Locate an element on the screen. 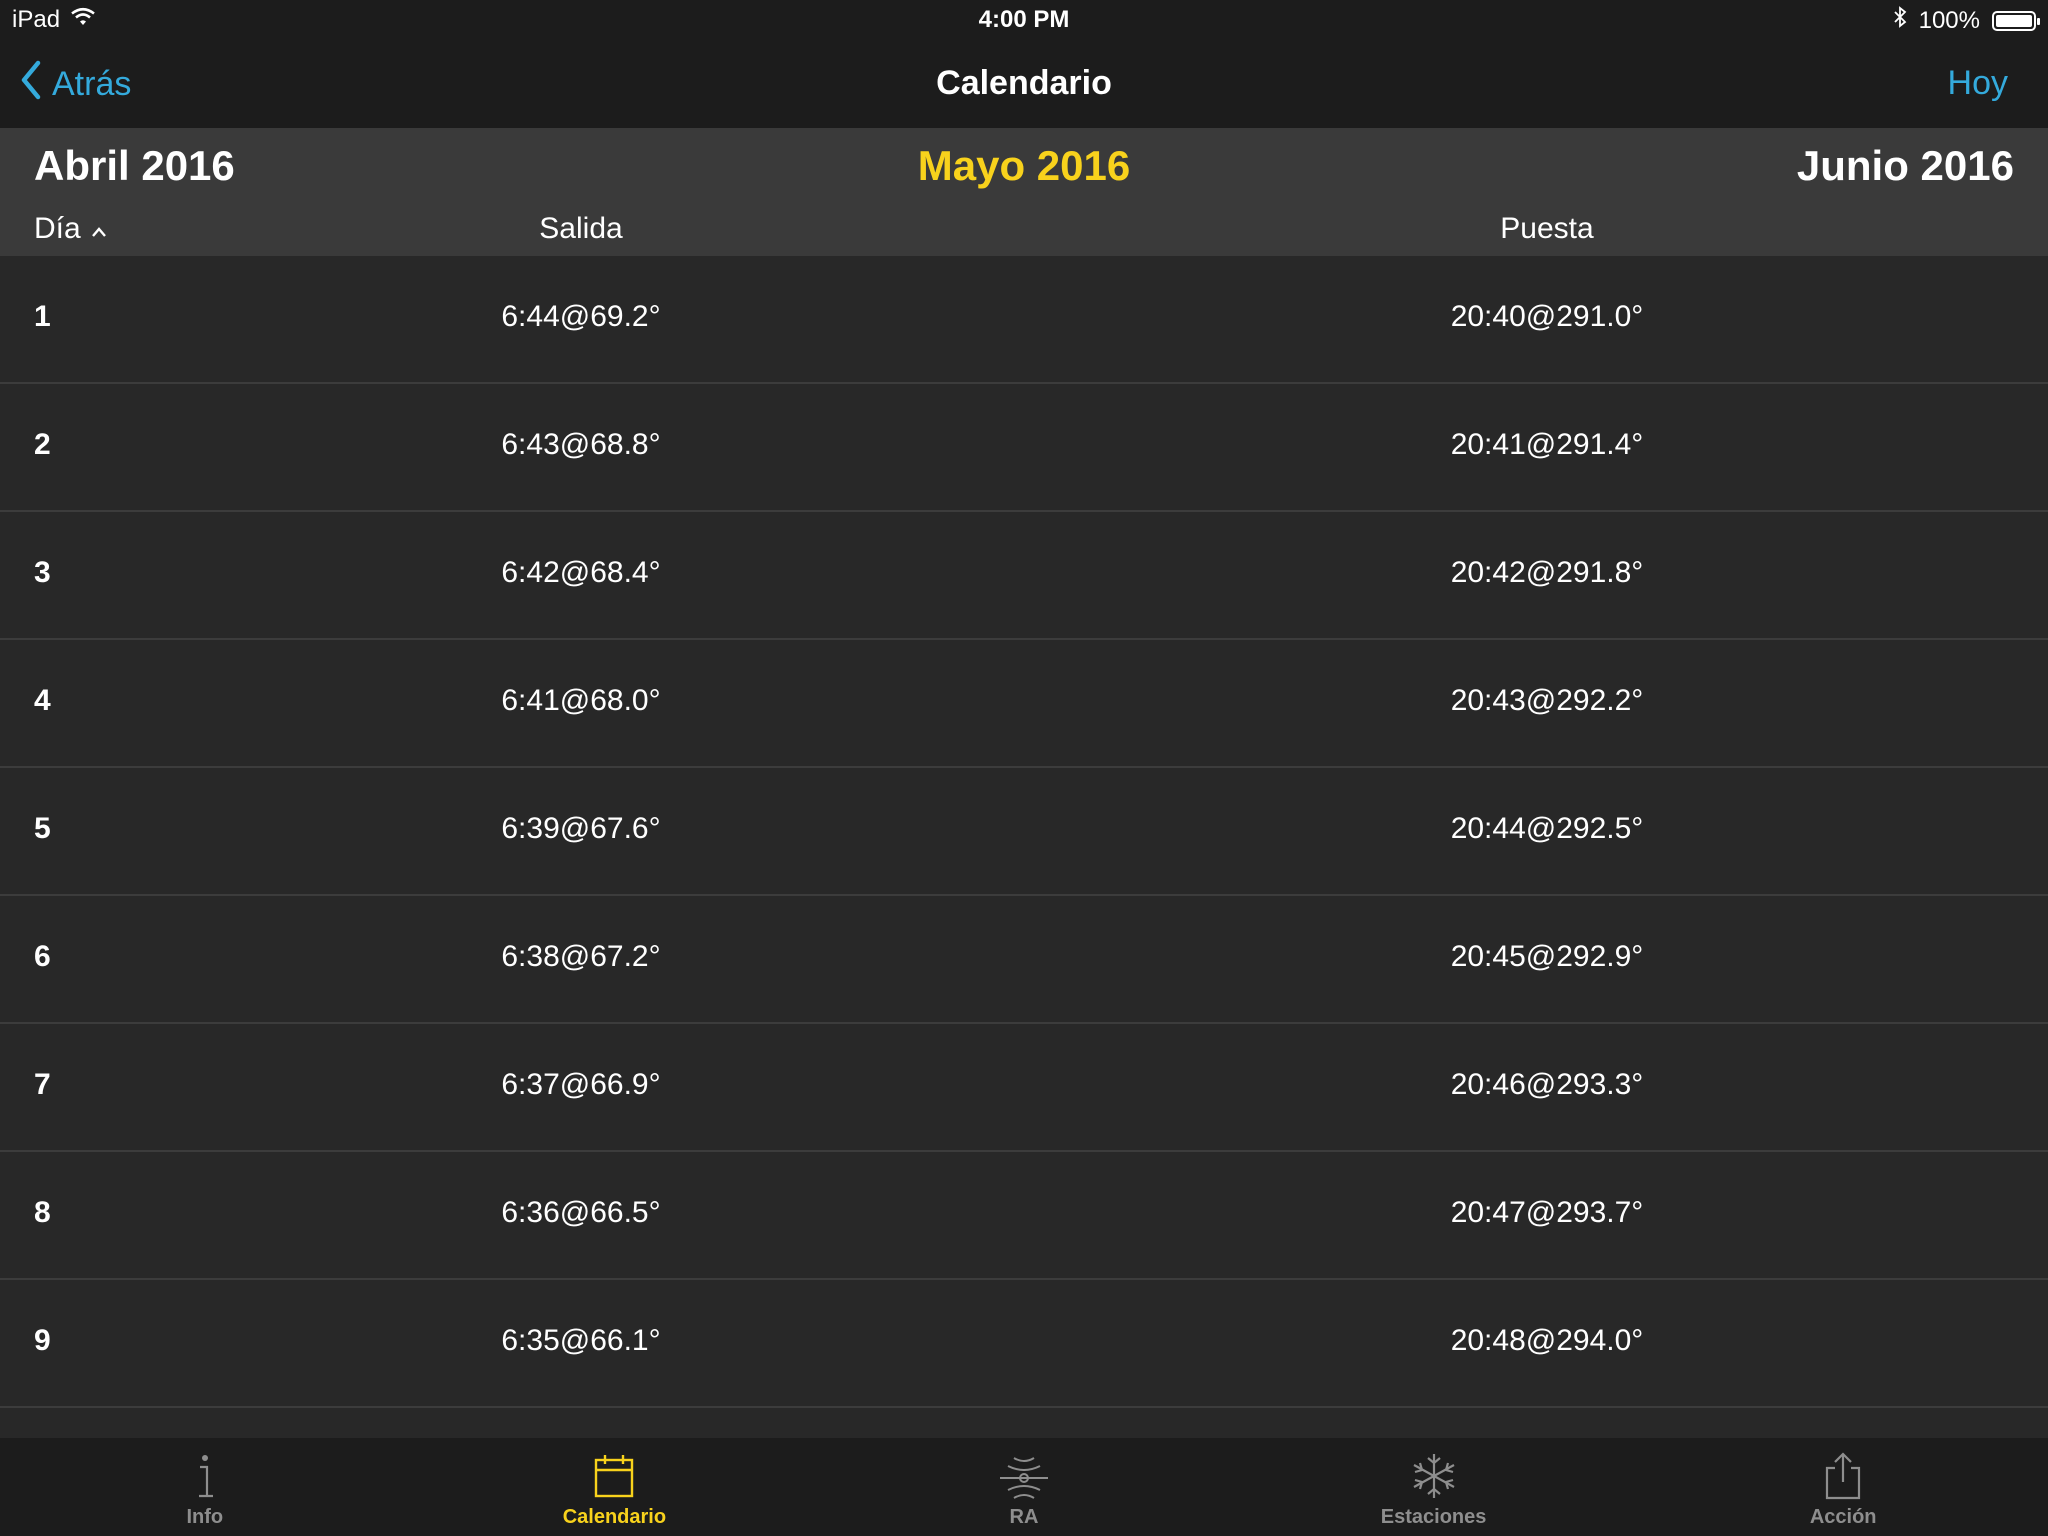 The width and height of the screenshot is (2048, 1536). sunrise-cell: 6:35@66.1° is located at coordinates (581, 1340).